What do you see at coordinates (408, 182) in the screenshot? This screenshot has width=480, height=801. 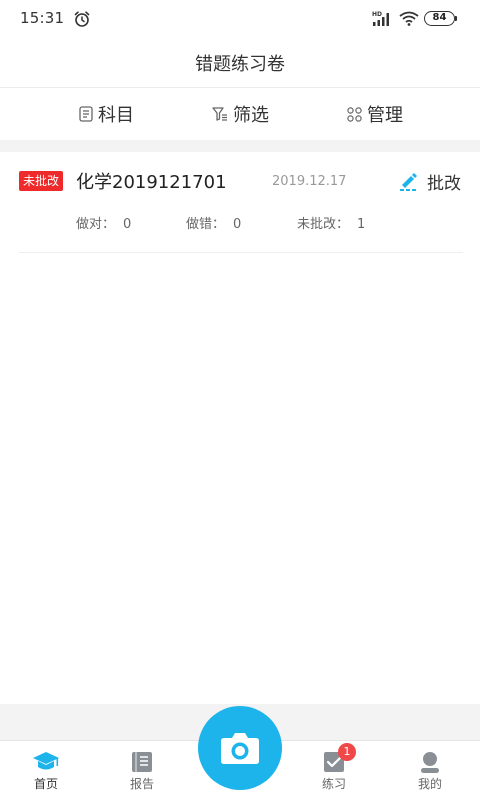 I see `pen-icon` at bounding box center [408, 182].